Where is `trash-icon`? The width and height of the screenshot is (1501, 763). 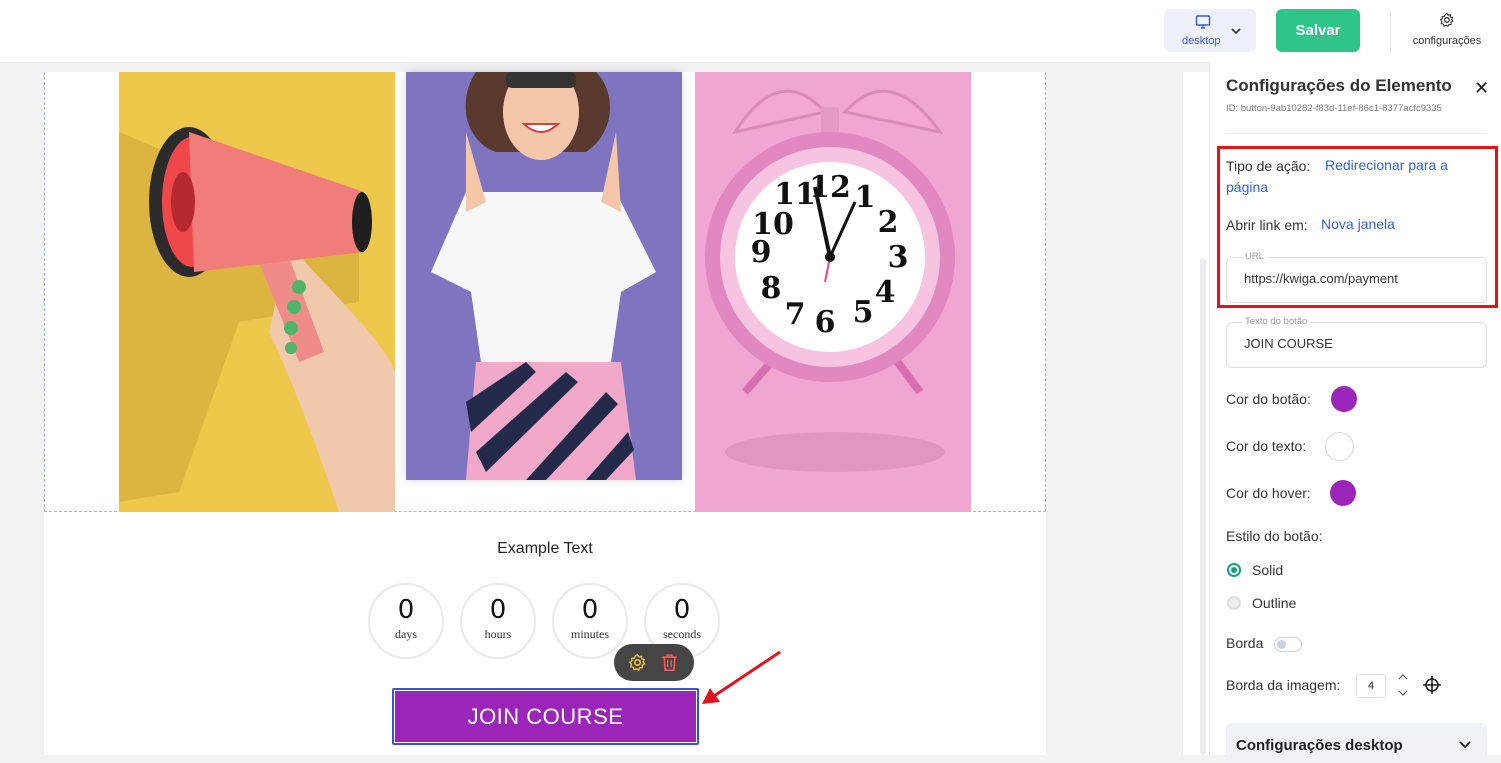
trash-icon is located at coordinates (669, 662).